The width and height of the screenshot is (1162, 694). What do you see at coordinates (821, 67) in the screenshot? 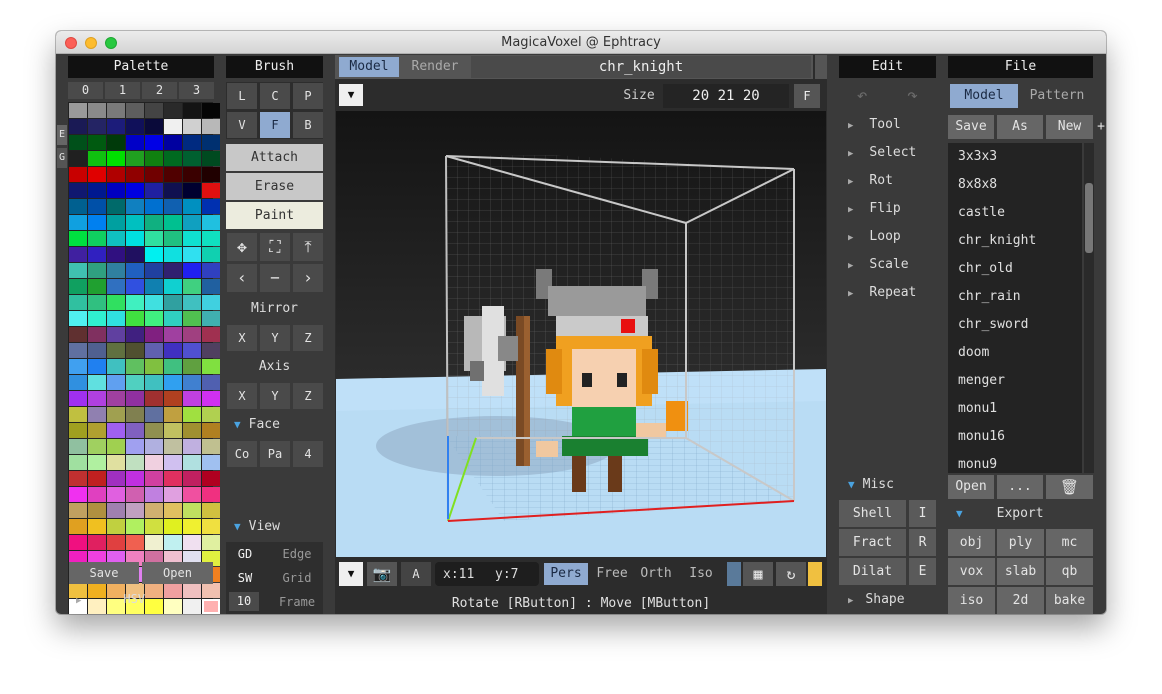
I see `tab-bar-scroll` at bounding box center [821, 67].